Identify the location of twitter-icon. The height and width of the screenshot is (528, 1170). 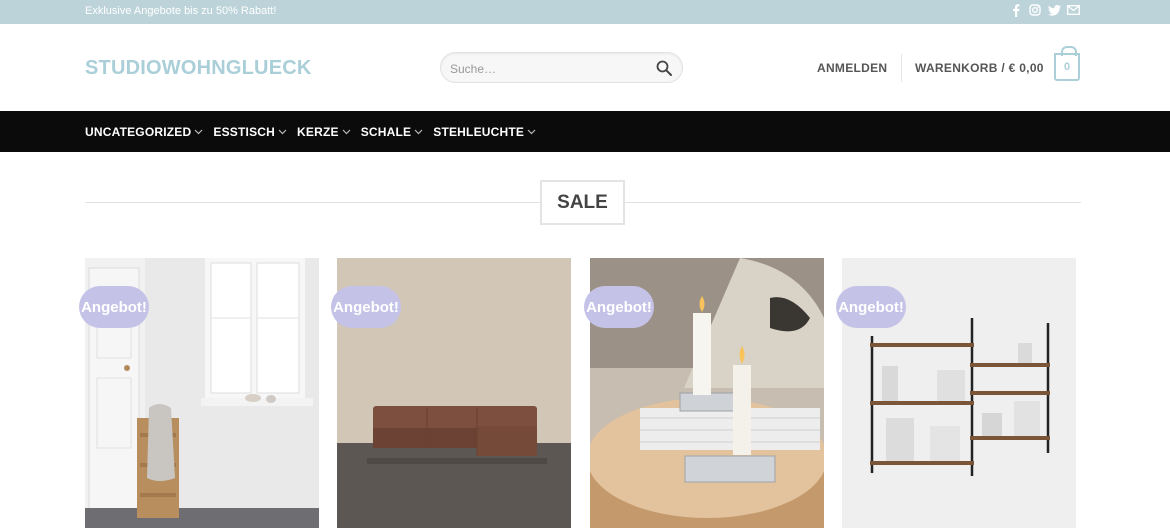
(1054, 10).